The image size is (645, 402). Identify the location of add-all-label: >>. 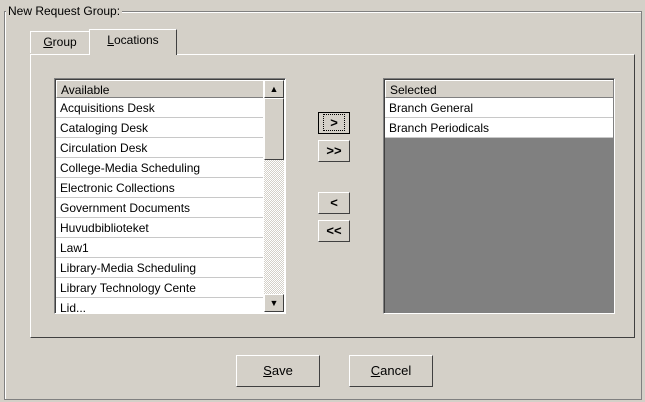
(334, 150).